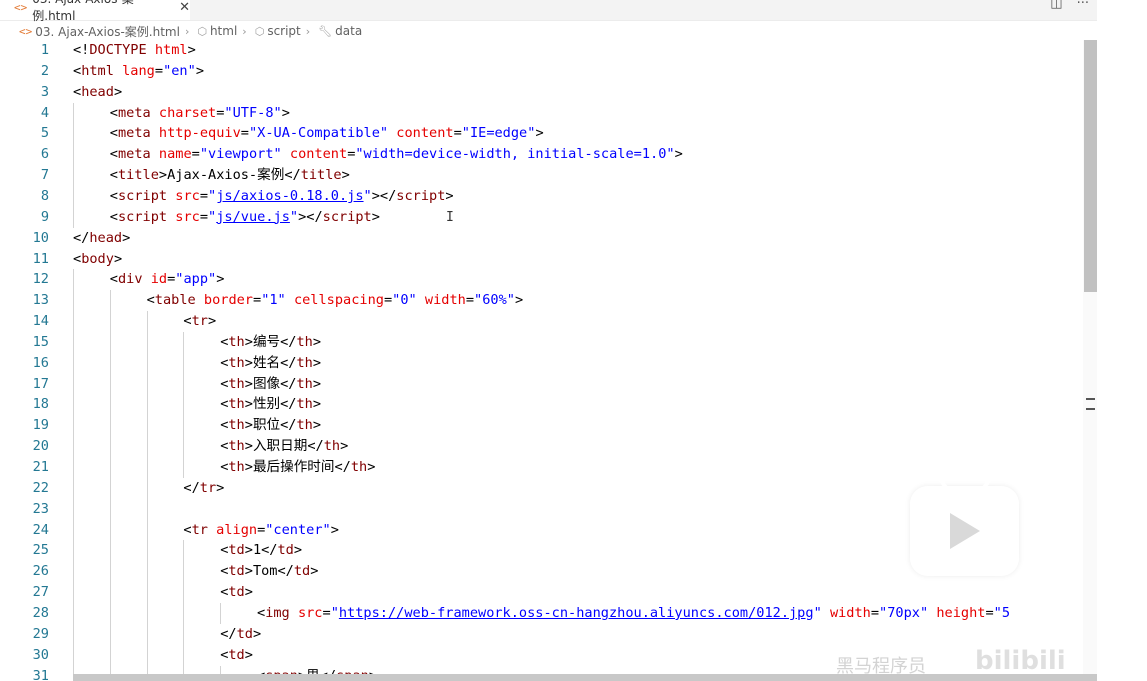  I want to click on code-line: 12 <div id="app">, so click(548, 280).